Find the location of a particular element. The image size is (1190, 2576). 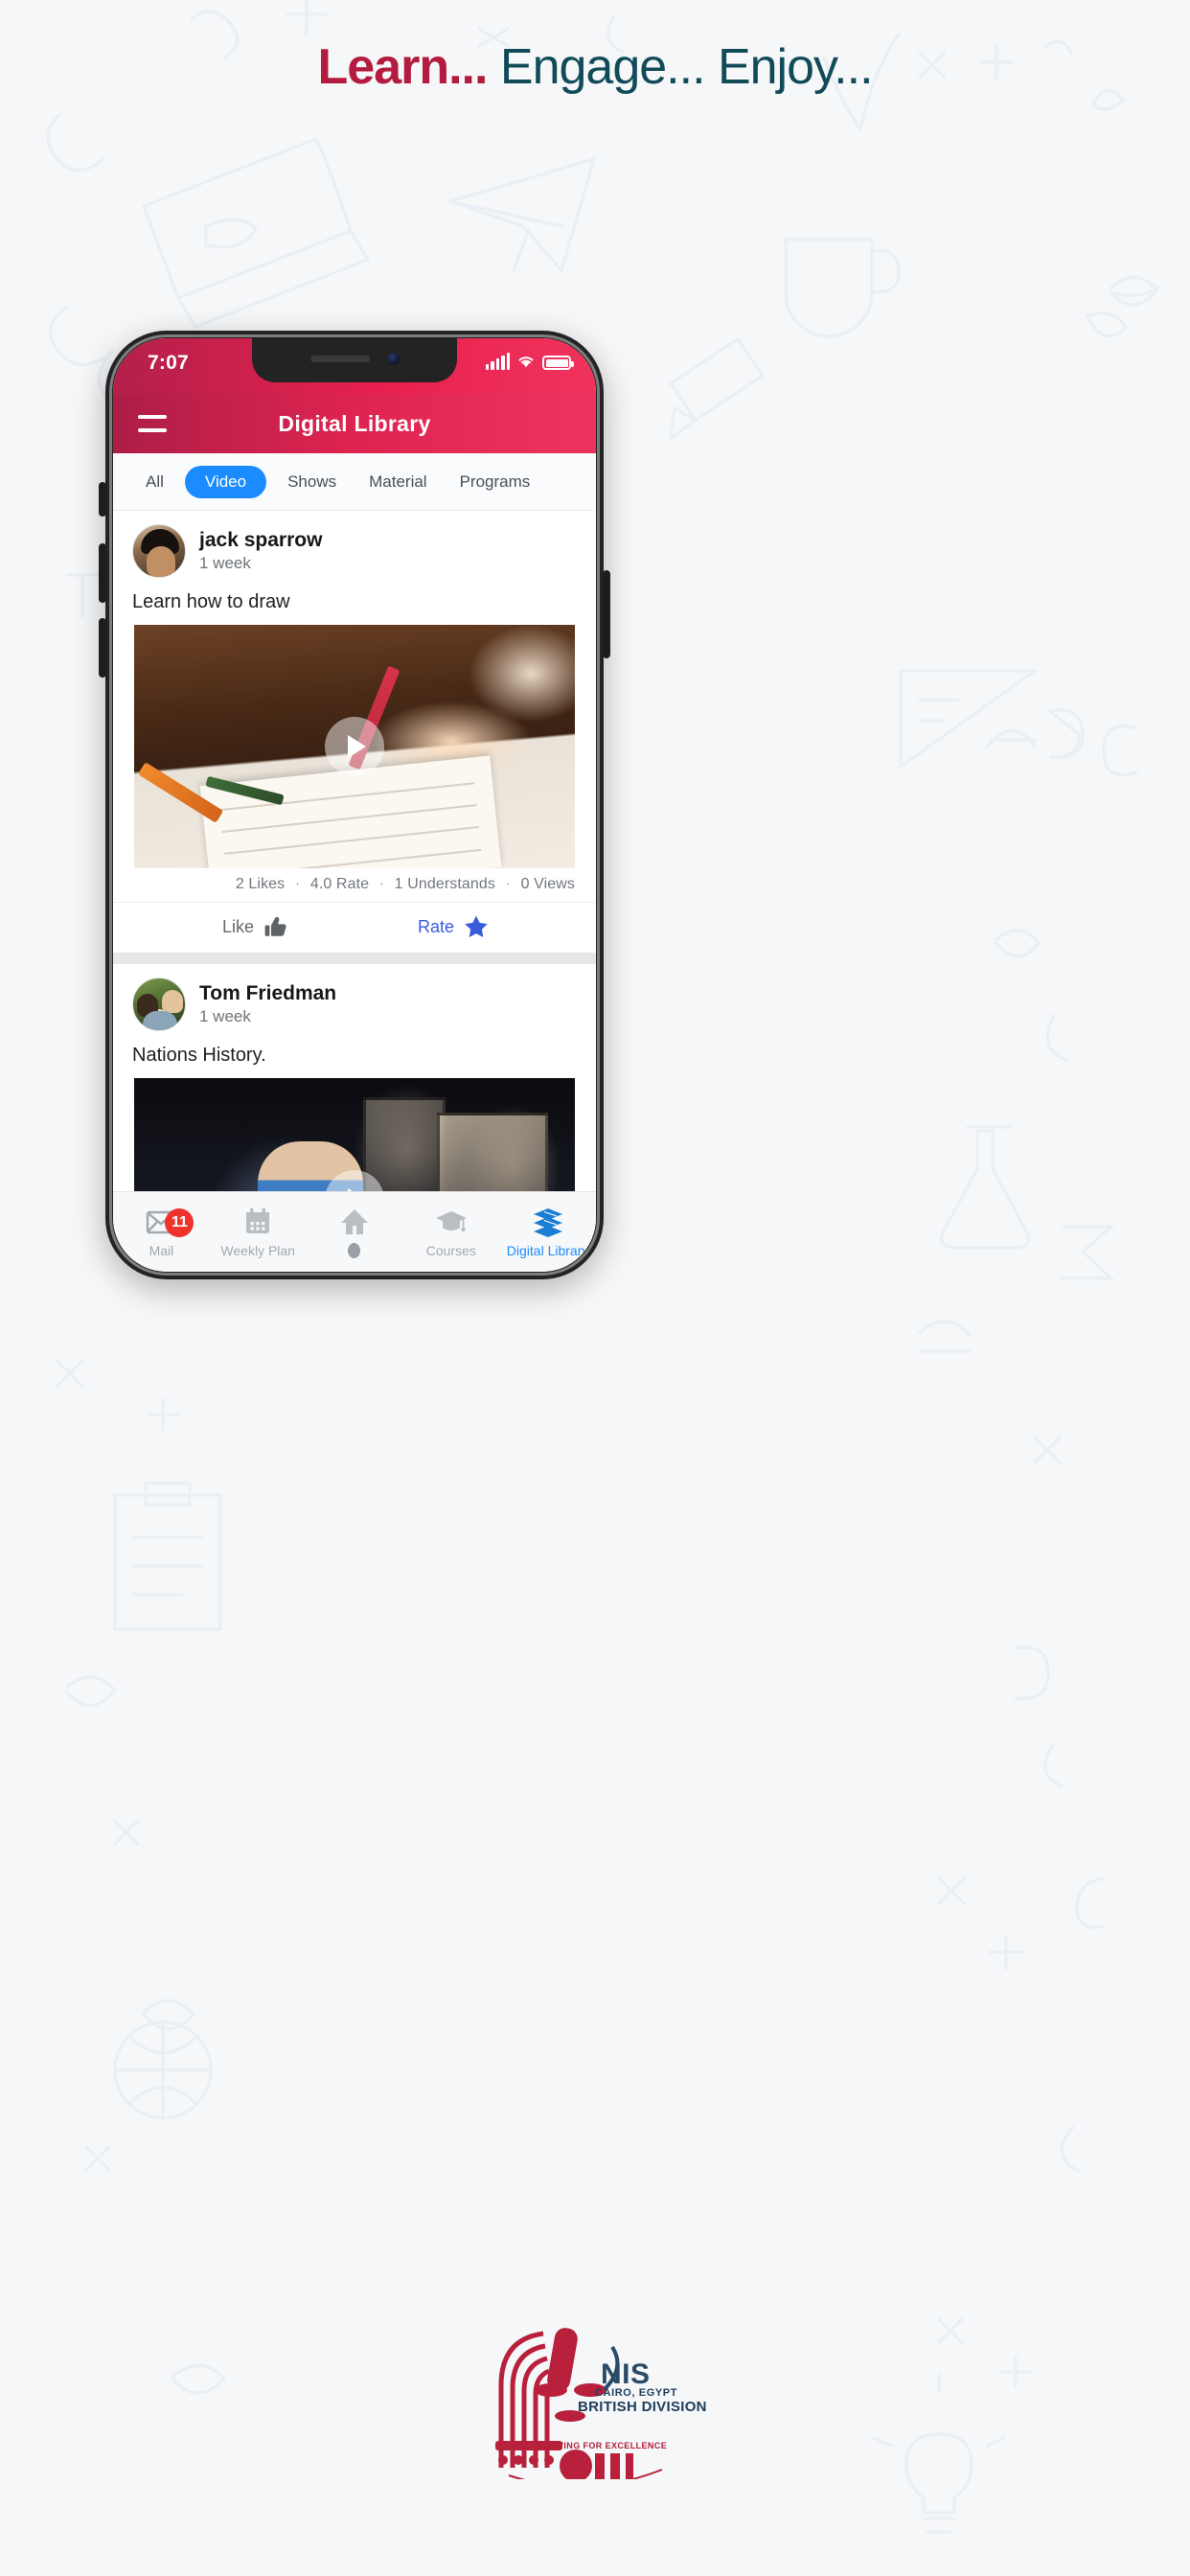

post-meta: Tom Friedman 1 week is located at coordinates (267, 1004).